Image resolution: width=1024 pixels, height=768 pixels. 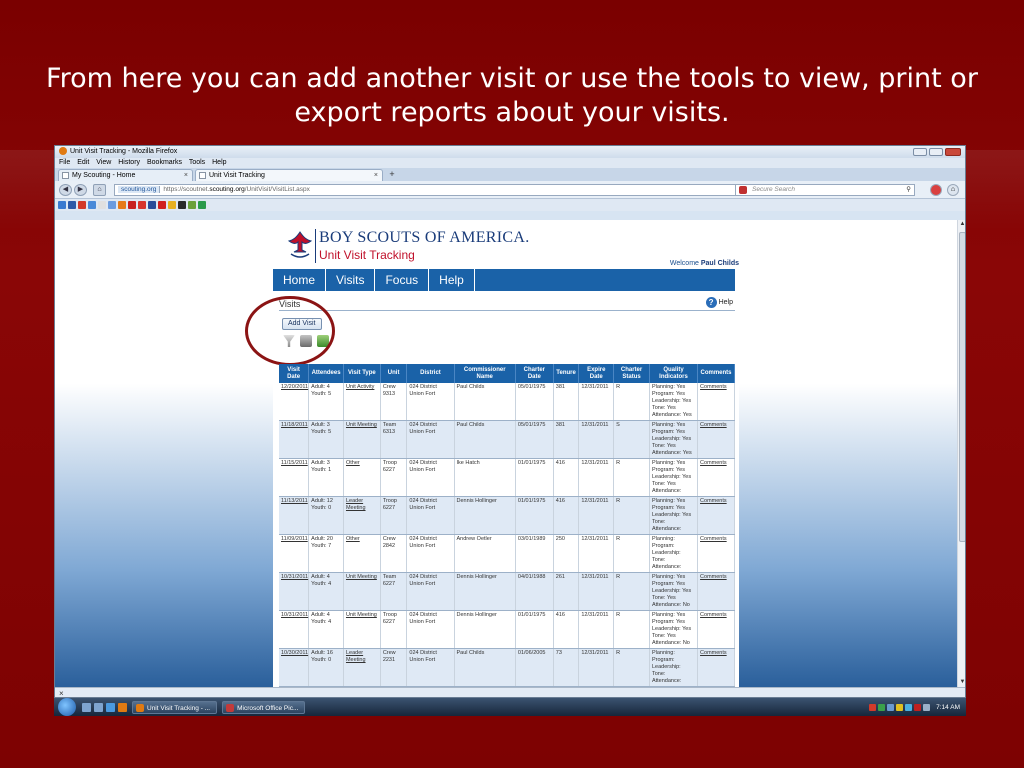 I want to click on forward-button: ▶, so click(x=80, y=190).